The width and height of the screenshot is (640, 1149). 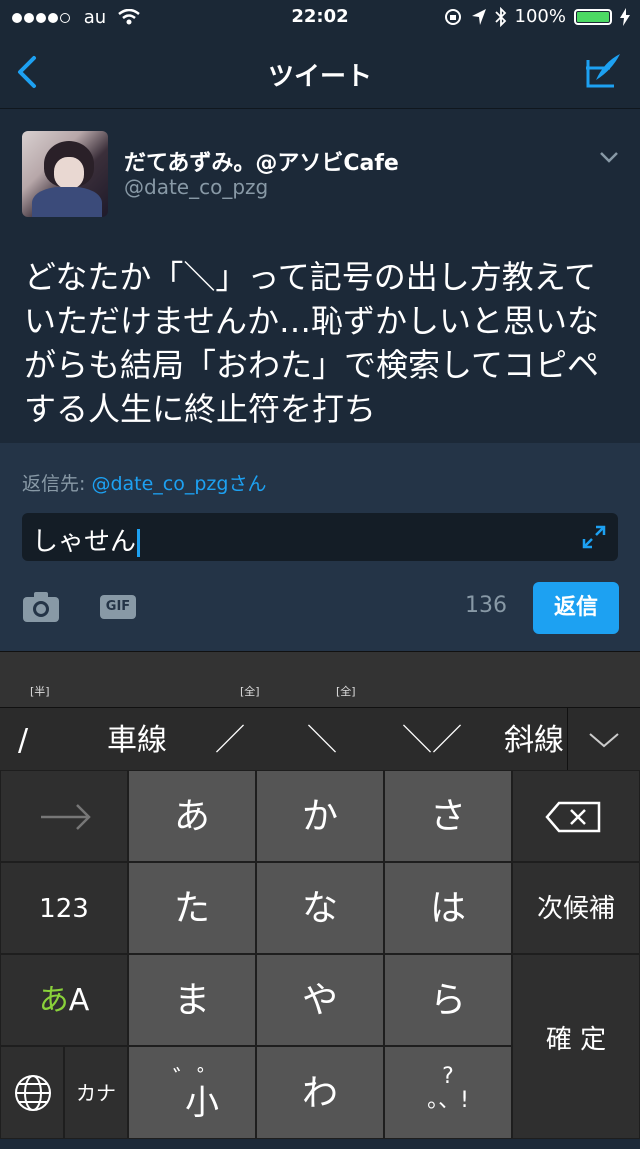 I want to click on key-ka: か, so click(x=320, y=816).